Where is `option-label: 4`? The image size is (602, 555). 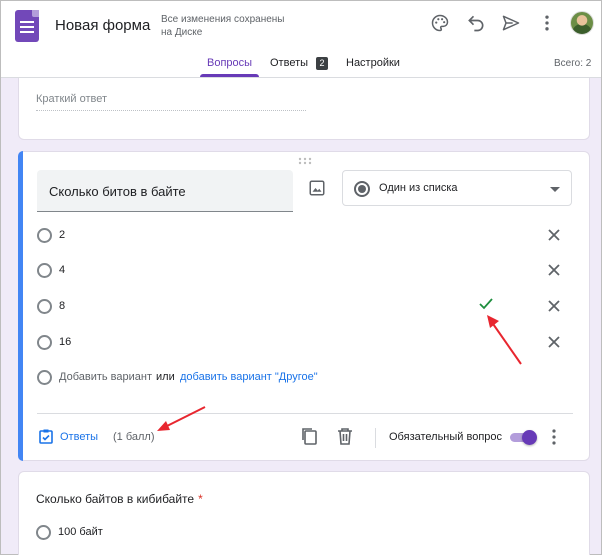 option-label: 4 is located at coordinates (62, 270).